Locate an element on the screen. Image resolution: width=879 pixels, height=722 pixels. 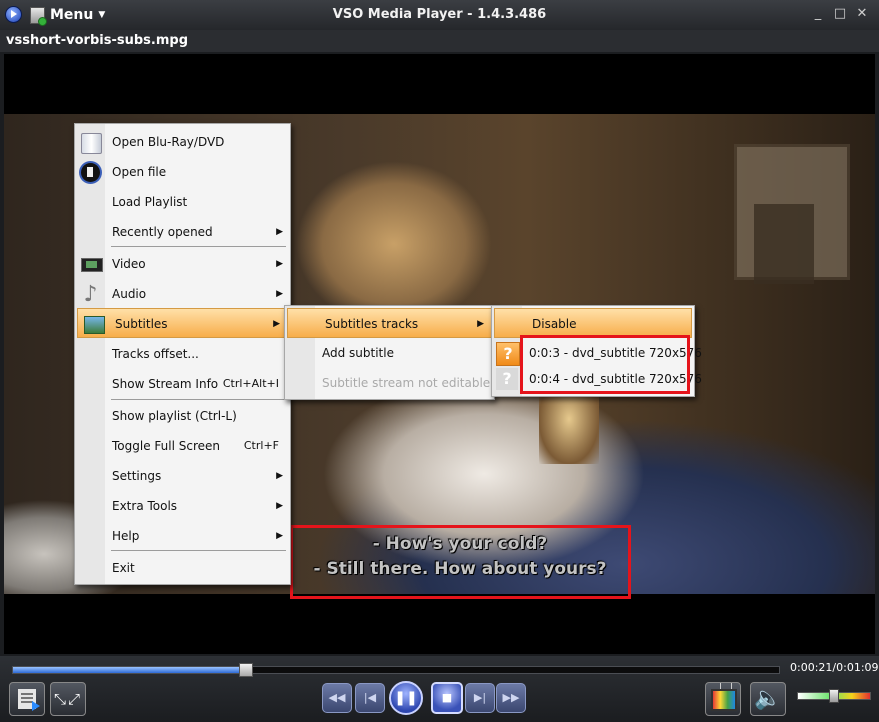
seek-bar is located at coordinates (396, 670).